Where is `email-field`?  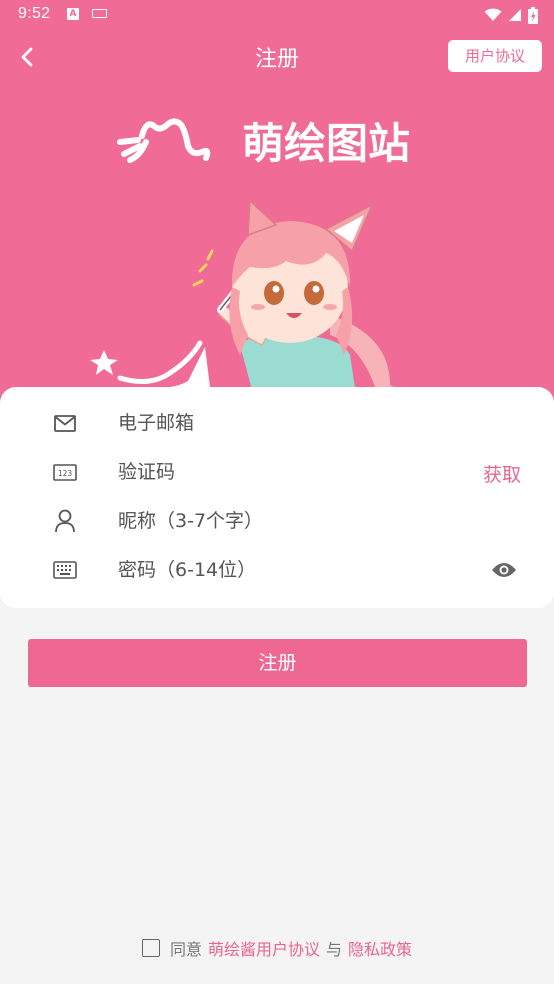
email-field is located at coordinates (283, 423).